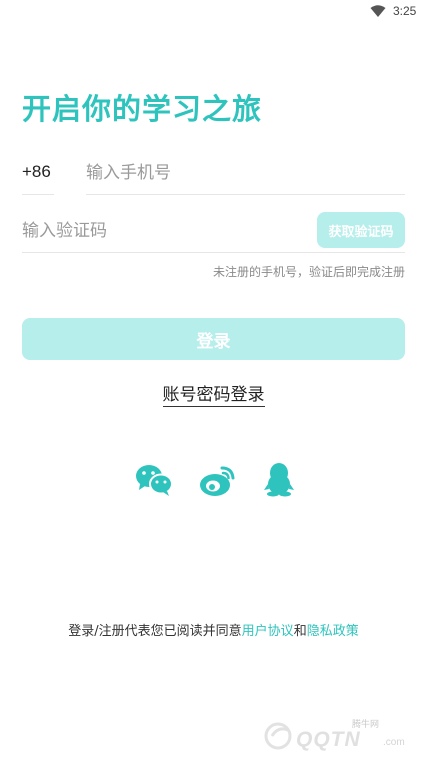  I want to click on status-time: 3:25, so click(405, 11).